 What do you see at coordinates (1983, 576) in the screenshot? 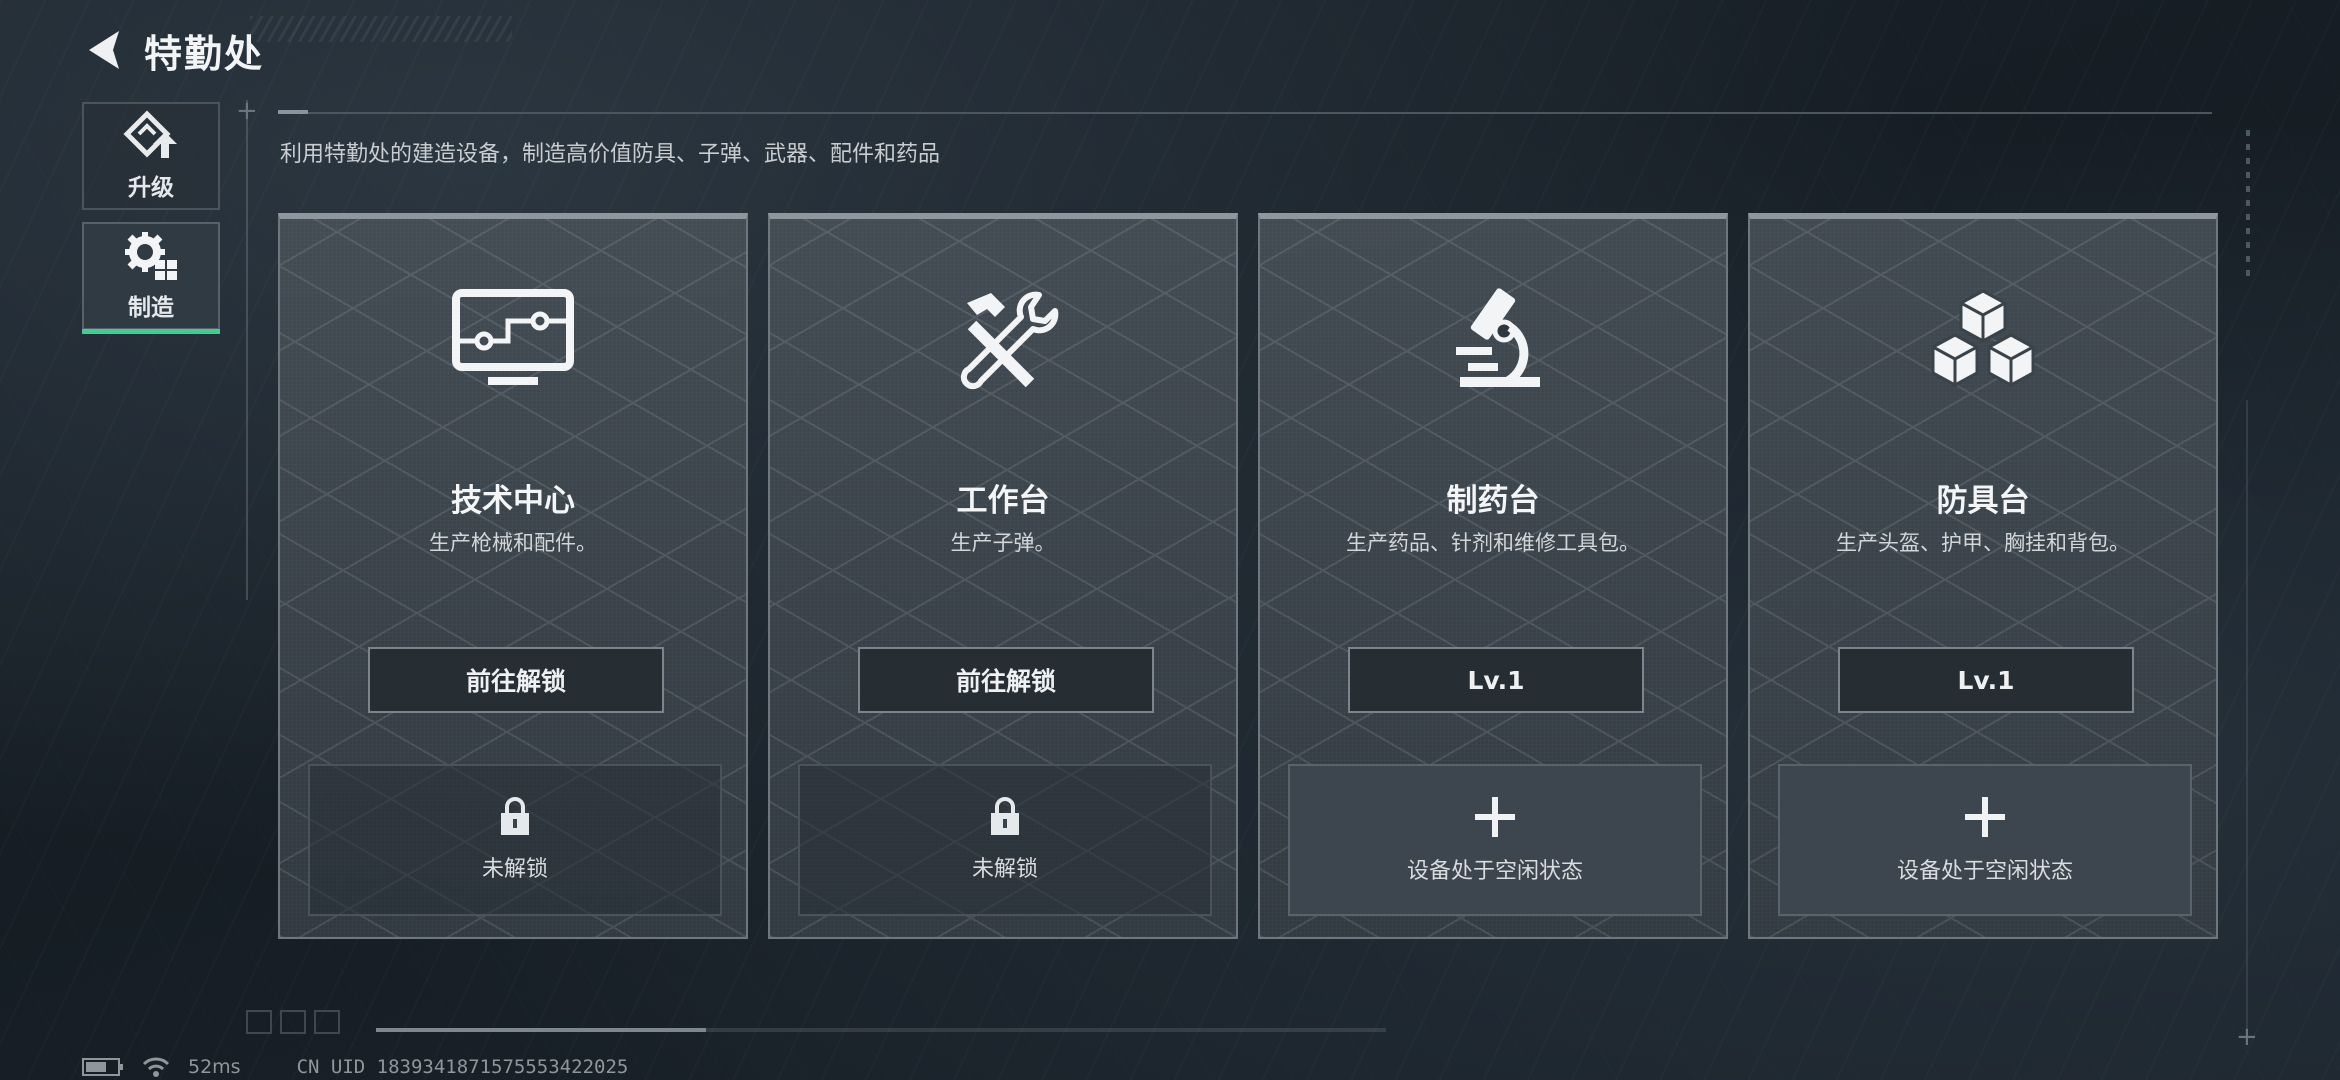
I see `workstation-card-armor: 防具台 生产头盔、护甲、胸挂和背包。 Lv.1 设备处于空闲状态` at bounding box center [1983, 576].